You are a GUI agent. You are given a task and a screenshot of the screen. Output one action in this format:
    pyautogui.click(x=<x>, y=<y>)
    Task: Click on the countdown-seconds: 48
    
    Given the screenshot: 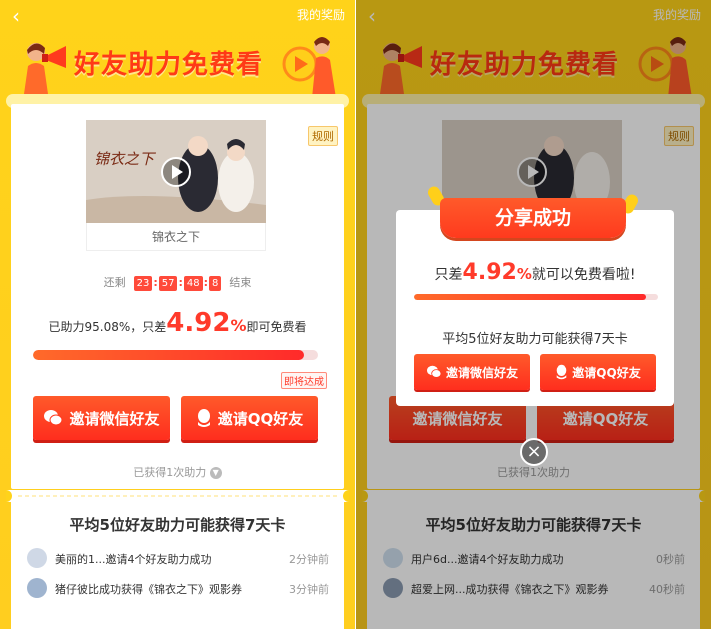 What is the action you would take?
    pyautogui.click(x=193, y=283)
    